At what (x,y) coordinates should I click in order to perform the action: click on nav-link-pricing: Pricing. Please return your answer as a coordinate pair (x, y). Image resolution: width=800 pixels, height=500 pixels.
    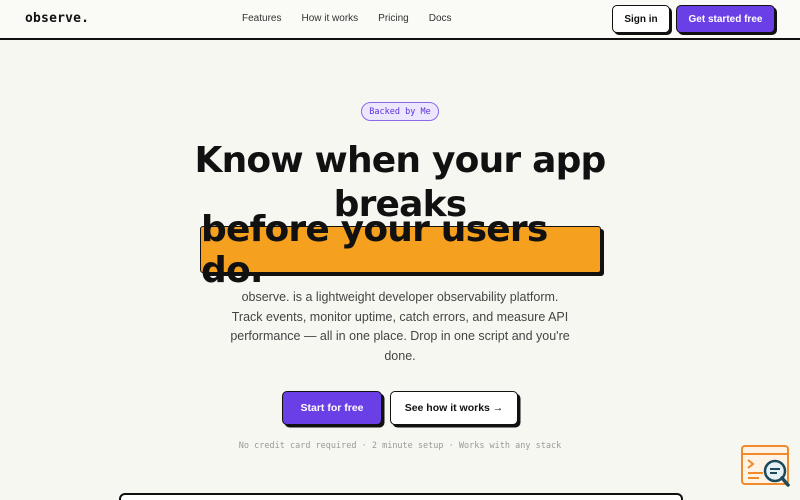
    Looking at the image, I should click on (393, 18).